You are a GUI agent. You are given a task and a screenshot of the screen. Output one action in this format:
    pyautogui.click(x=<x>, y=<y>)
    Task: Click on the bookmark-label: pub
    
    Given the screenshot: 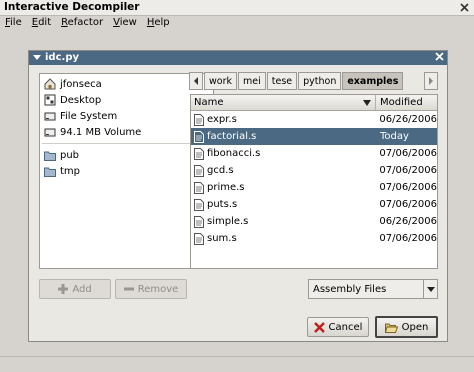 What is the action you would take?
    pyautogui.click(x=70, y=155)
    